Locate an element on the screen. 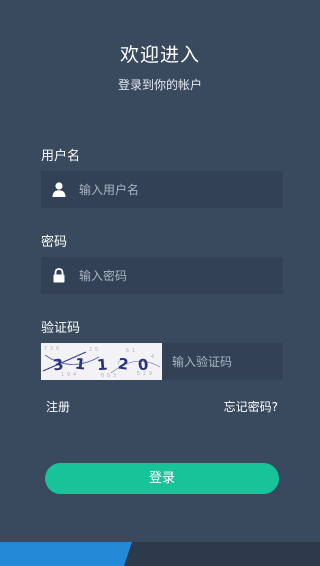  login-button: 登录 is located at coordinates (162, 478).